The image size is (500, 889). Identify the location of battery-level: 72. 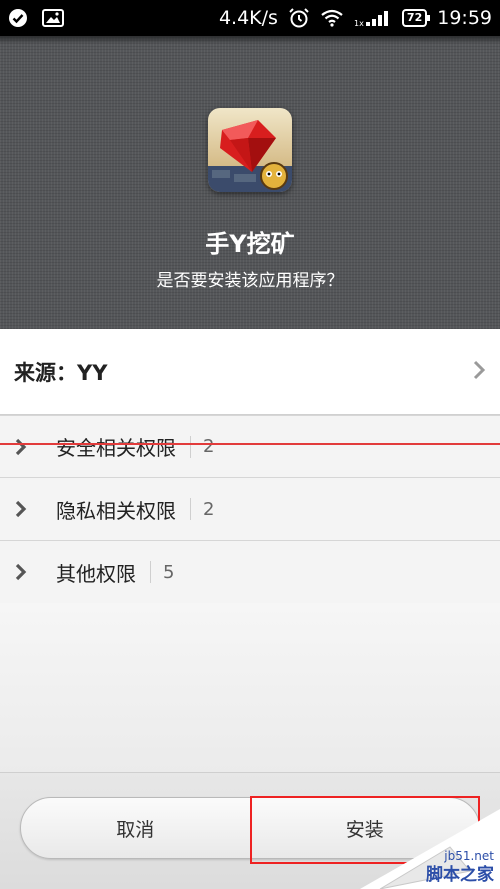
(414, 17).